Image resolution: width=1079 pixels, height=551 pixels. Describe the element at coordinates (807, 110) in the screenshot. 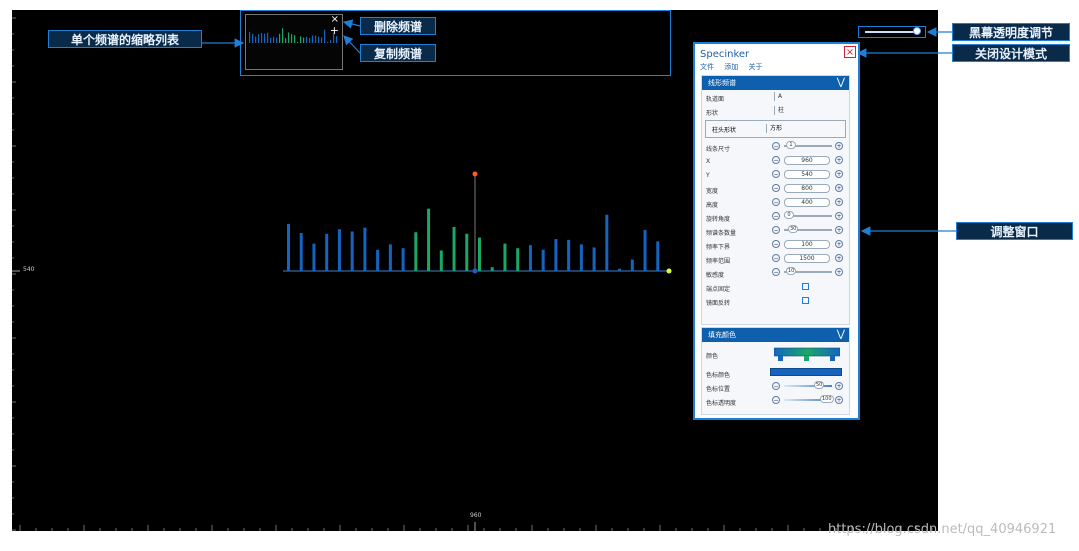

I see `shape-select: 柱` at that location.